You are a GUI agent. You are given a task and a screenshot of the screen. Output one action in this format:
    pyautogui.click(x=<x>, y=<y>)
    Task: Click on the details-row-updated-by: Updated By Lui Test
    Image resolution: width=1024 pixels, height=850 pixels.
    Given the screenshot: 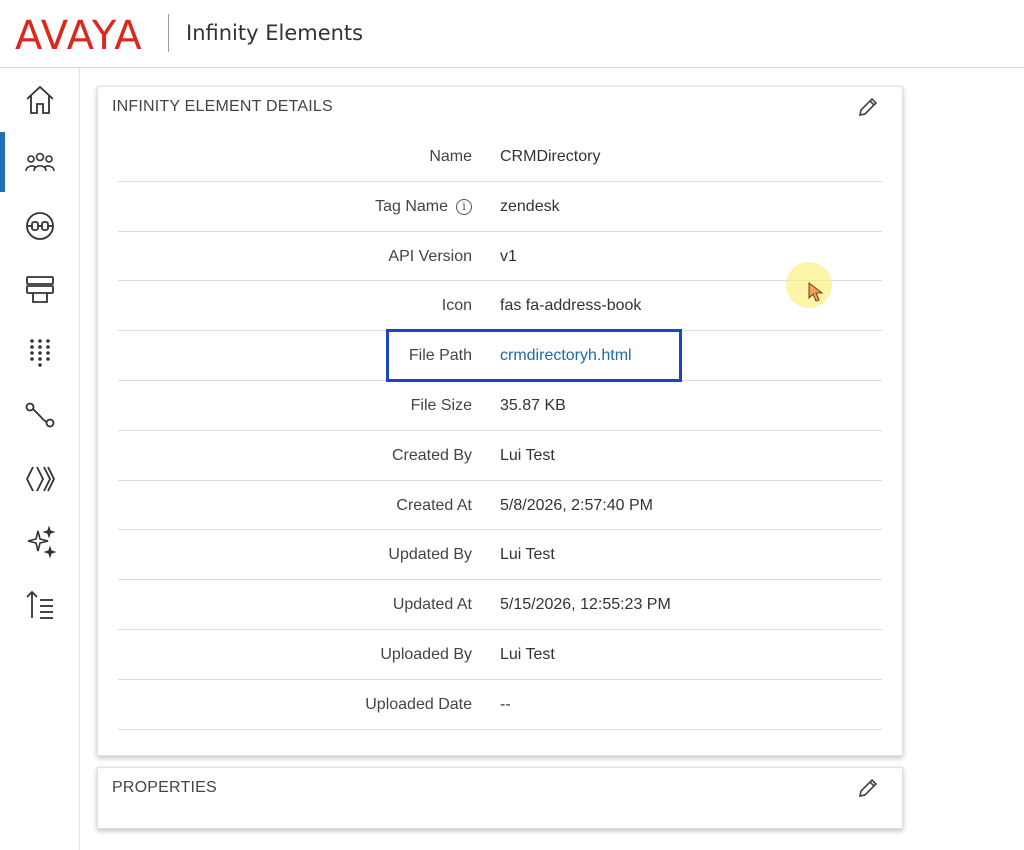 What is the action you would take?
    pyautogui.click(x=500, y=555)
    